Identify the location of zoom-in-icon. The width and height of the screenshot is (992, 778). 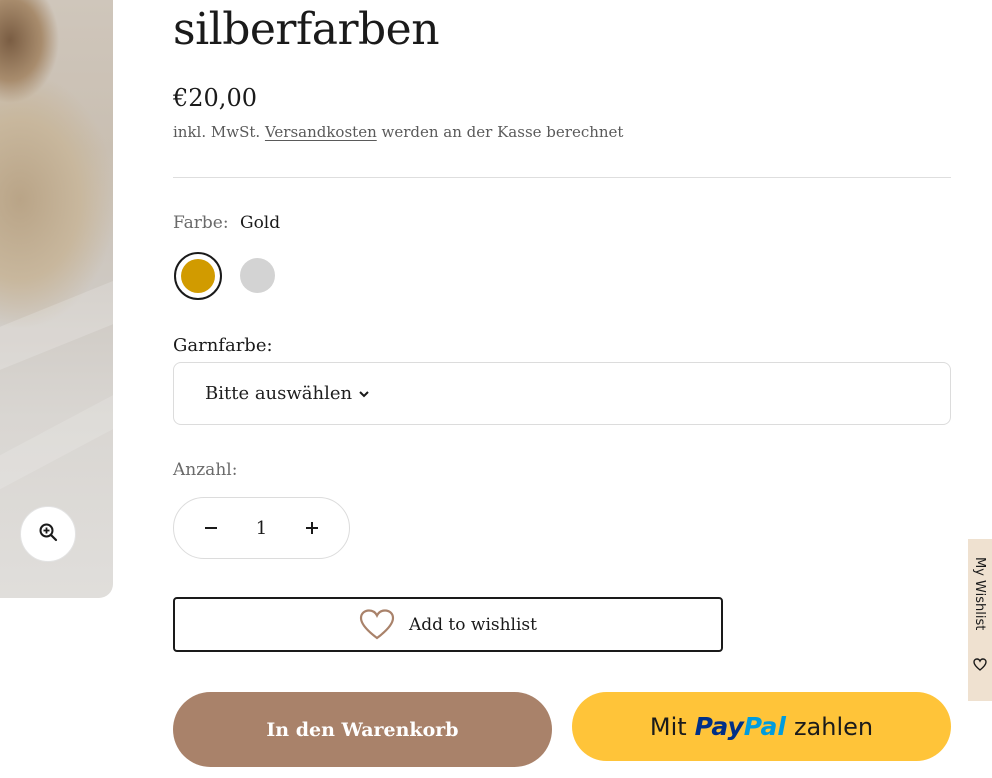
(48, 534).